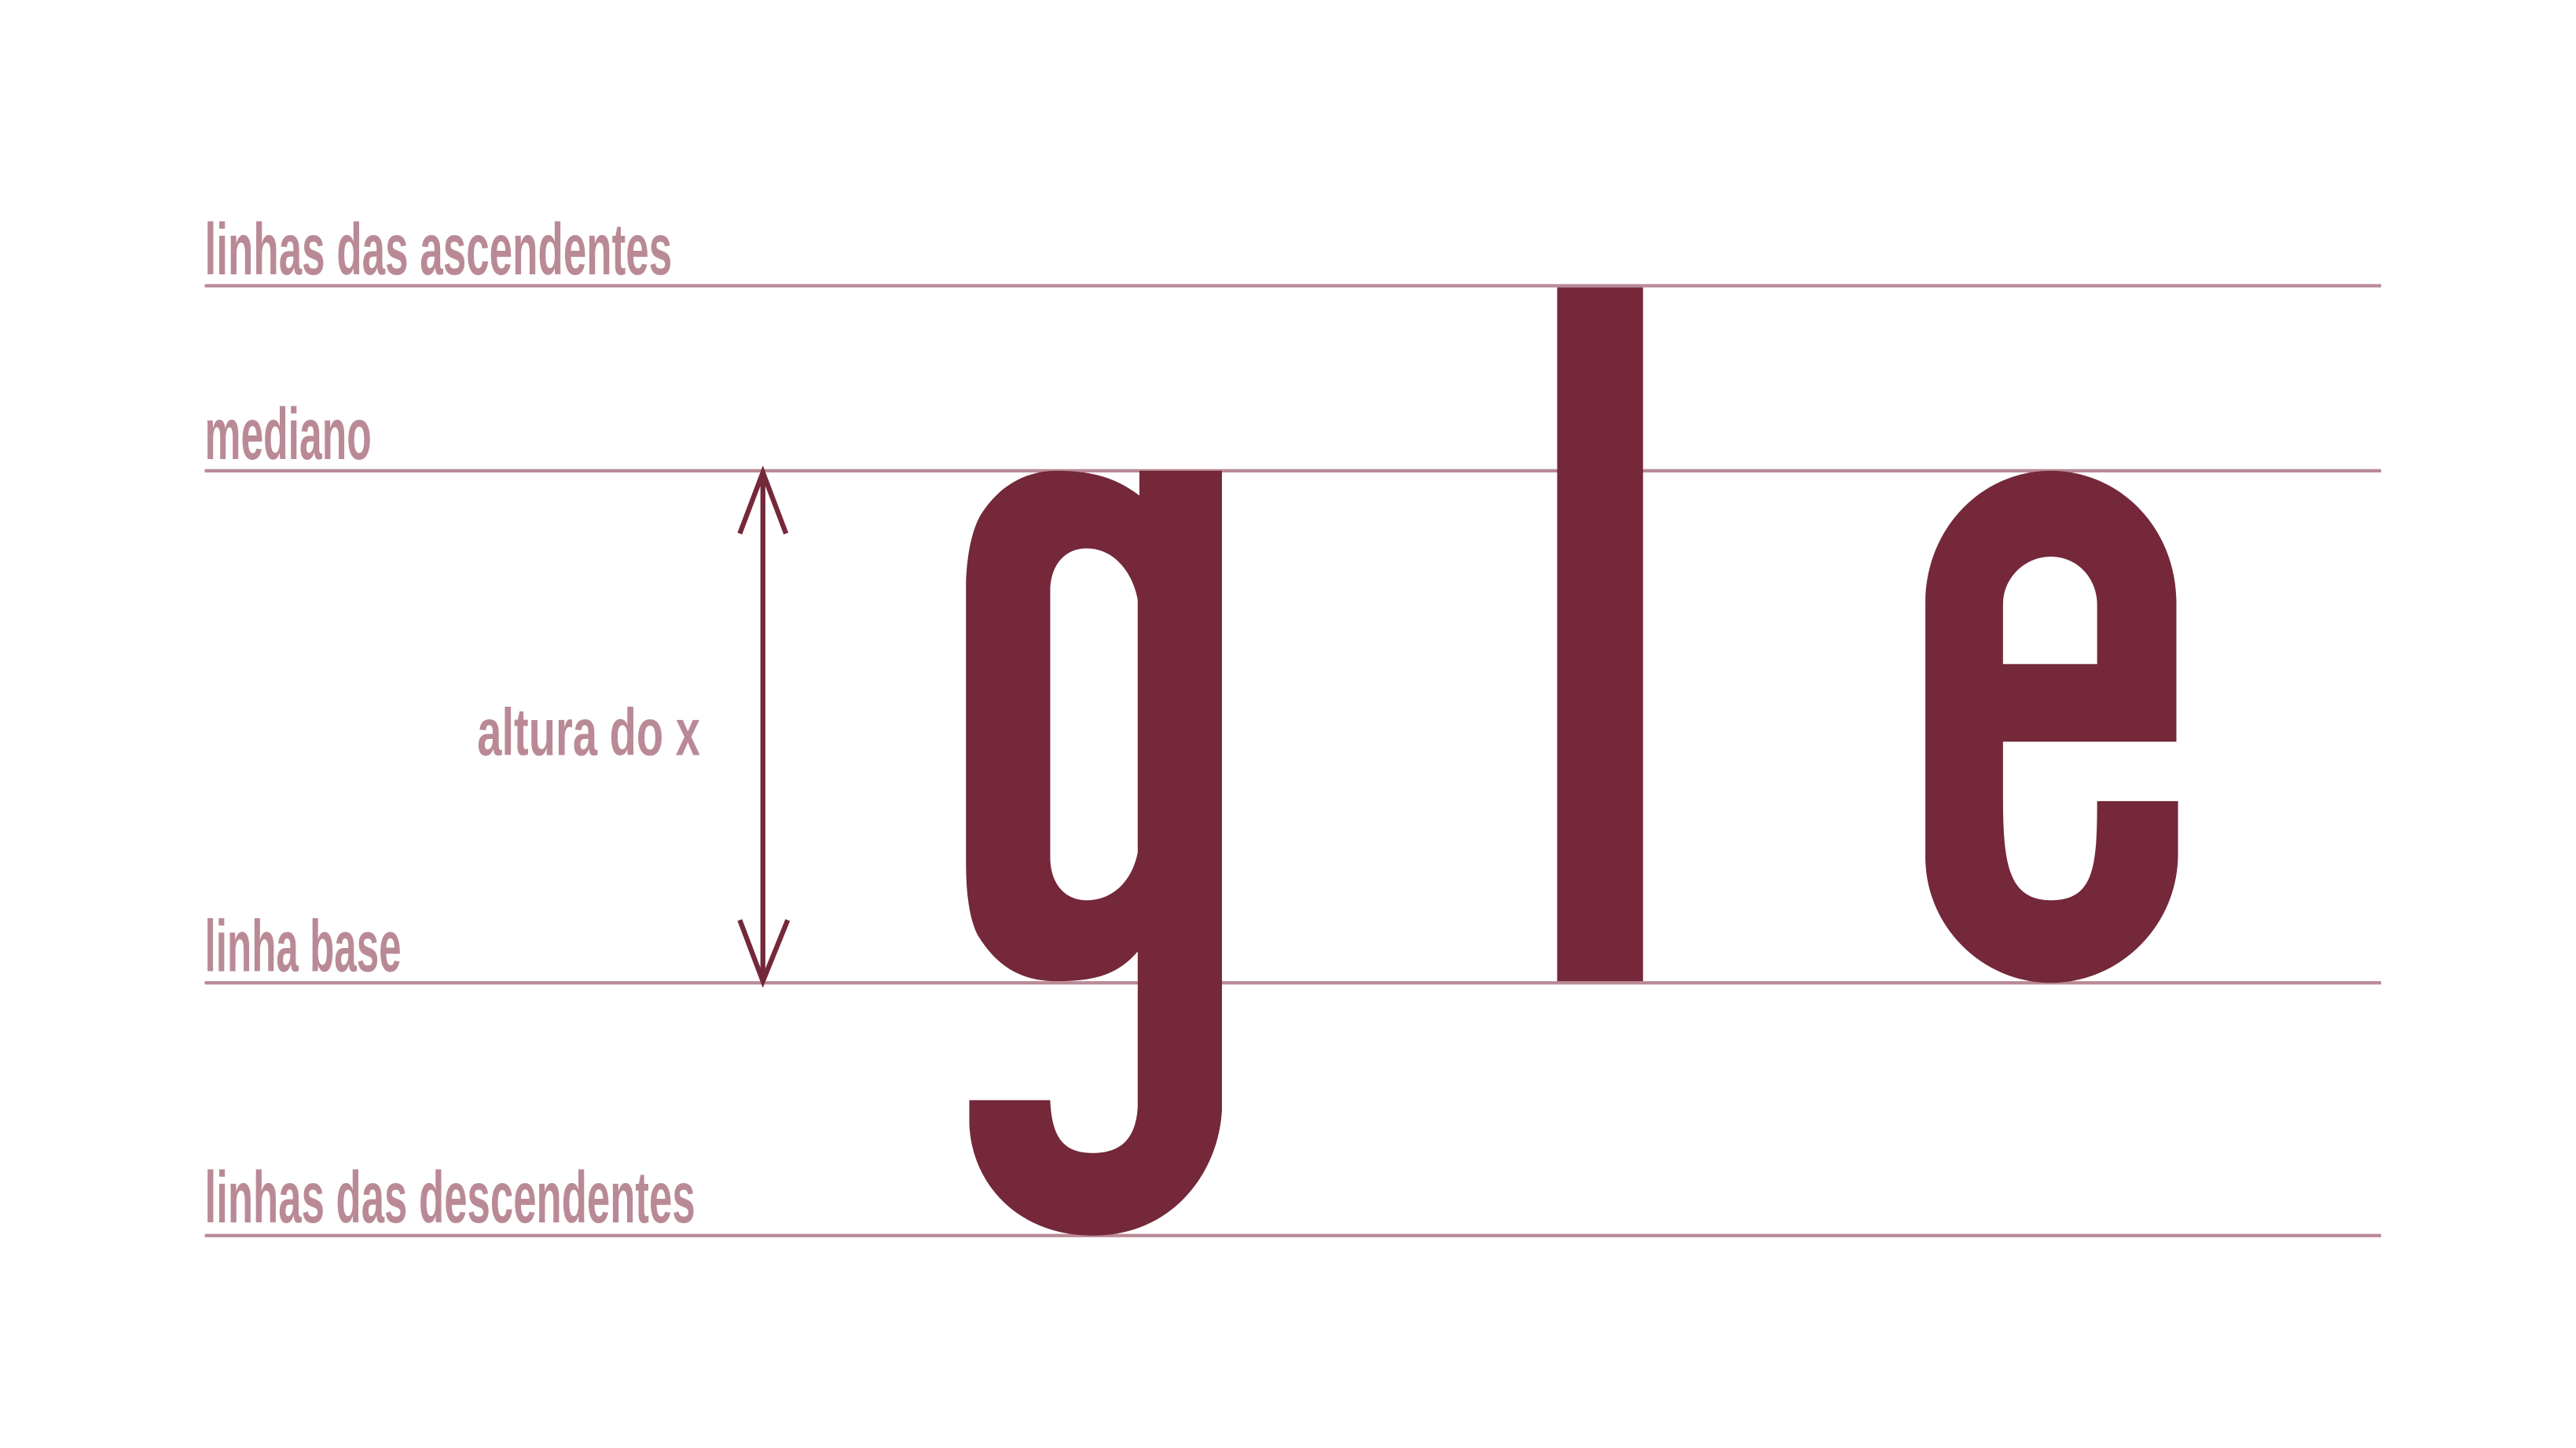 Image resolution: width=2576 pixels, height=1448 pixels. I want to click on mean-label: mediano, so click(288, 434).